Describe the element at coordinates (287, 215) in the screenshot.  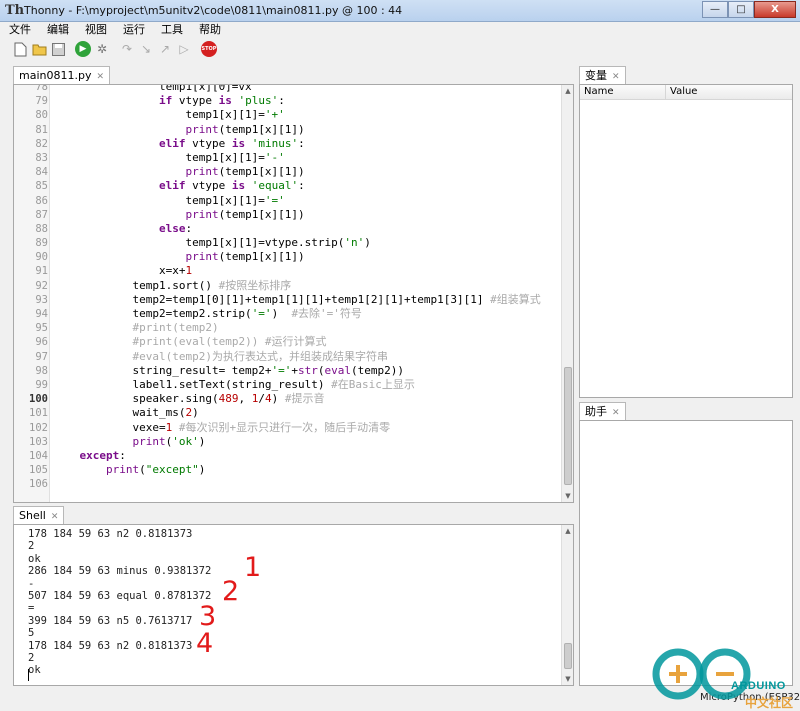
I see `code-line: 87 print(temp1[x][1])` at that location.